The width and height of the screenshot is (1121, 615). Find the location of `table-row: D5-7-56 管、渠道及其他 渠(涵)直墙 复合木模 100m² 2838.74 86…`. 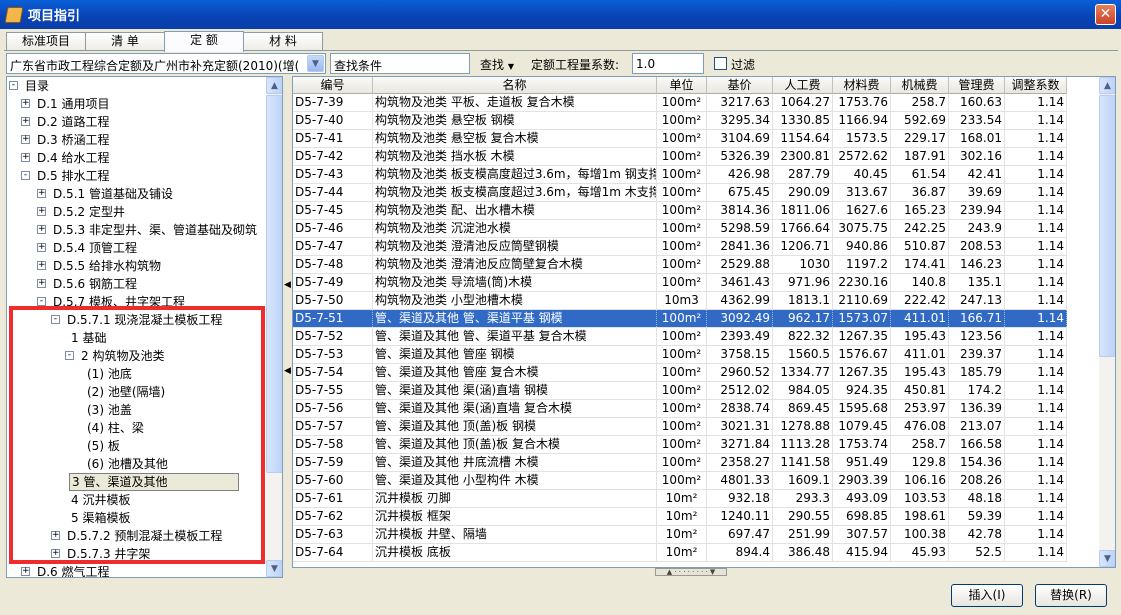

table-row: D5-7-56 管、渠道及其他 渠(涵)直墙 复合木模 100m² 2838.74 86… is located at coordinates (680, 409).